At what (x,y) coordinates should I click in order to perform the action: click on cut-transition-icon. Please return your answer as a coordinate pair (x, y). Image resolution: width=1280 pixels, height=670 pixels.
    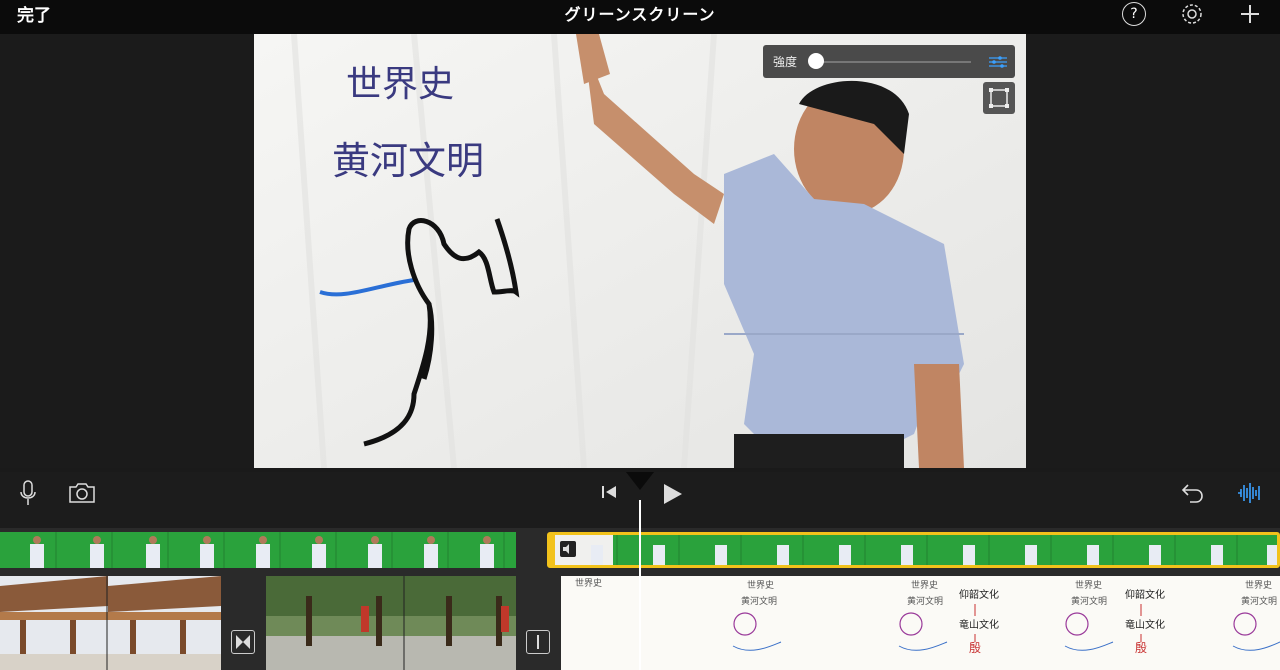
    Looking at the image, I should click on (538, 642).